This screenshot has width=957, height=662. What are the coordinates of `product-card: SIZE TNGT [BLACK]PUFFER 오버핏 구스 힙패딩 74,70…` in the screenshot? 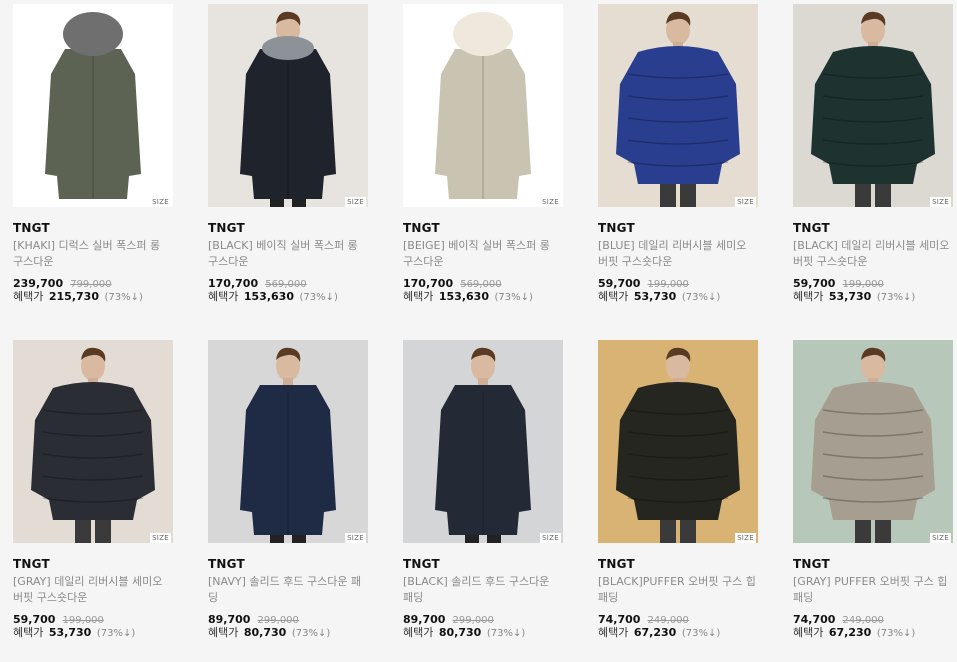 It's located at (688, 490).